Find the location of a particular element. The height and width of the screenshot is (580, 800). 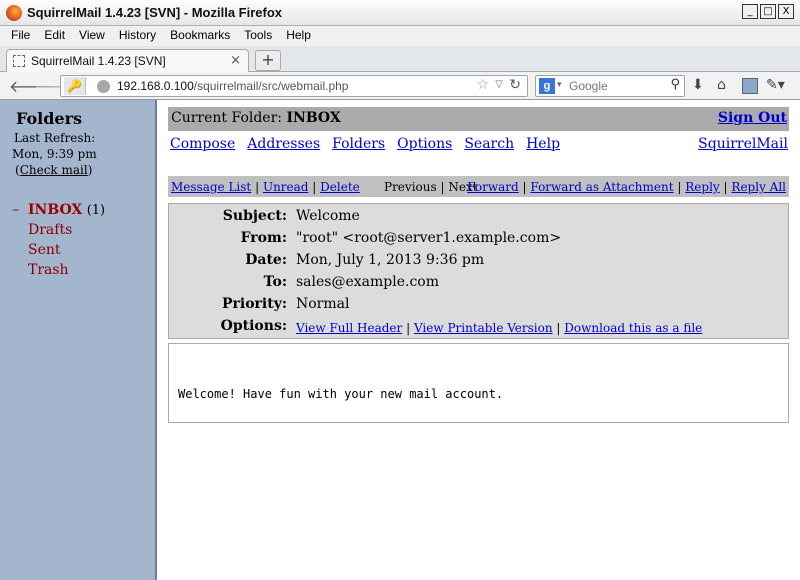

from-value: "root" <root@server1.example.com> is located at coordinates (429, 238).